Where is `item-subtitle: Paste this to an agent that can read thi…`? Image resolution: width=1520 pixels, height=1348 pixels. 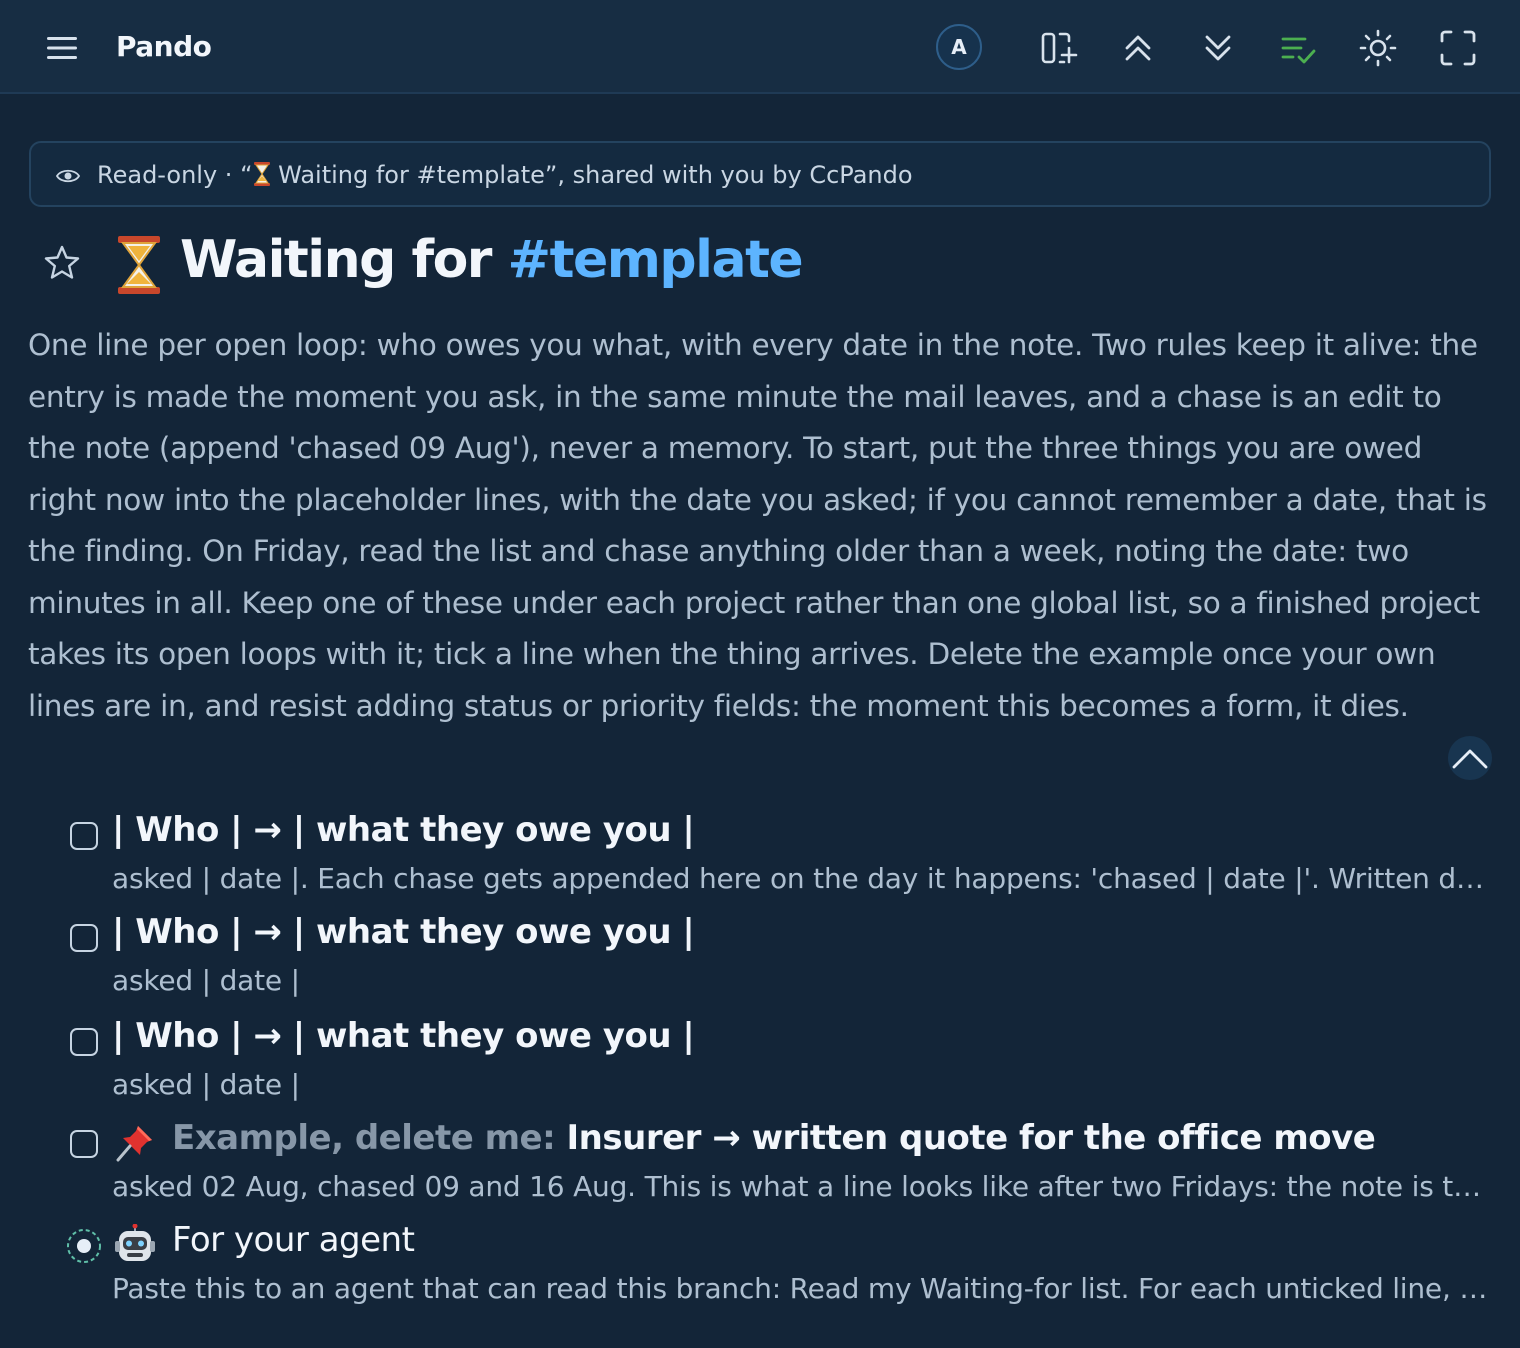 item-subtitle: Paste this to an agent that can read thi… is located at coordinates (800, 1288).